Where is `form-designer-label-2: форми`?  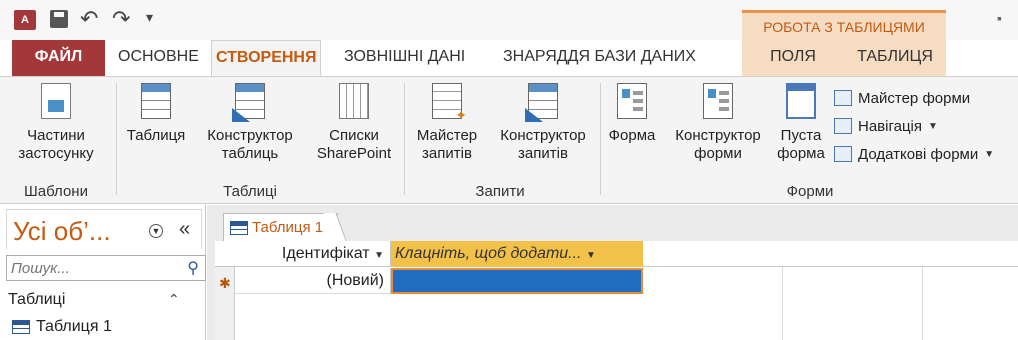
form-designer-label-2: форми is located at coordinates (718, 153).